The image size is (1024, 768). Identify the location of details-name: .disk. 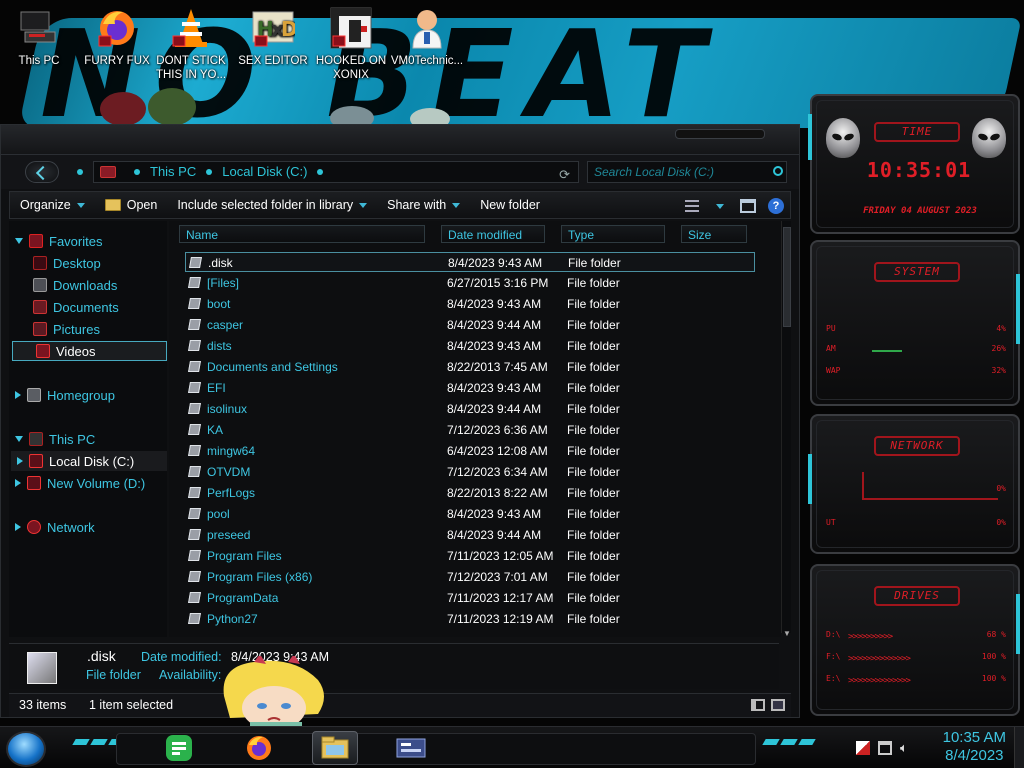
(101, 656).